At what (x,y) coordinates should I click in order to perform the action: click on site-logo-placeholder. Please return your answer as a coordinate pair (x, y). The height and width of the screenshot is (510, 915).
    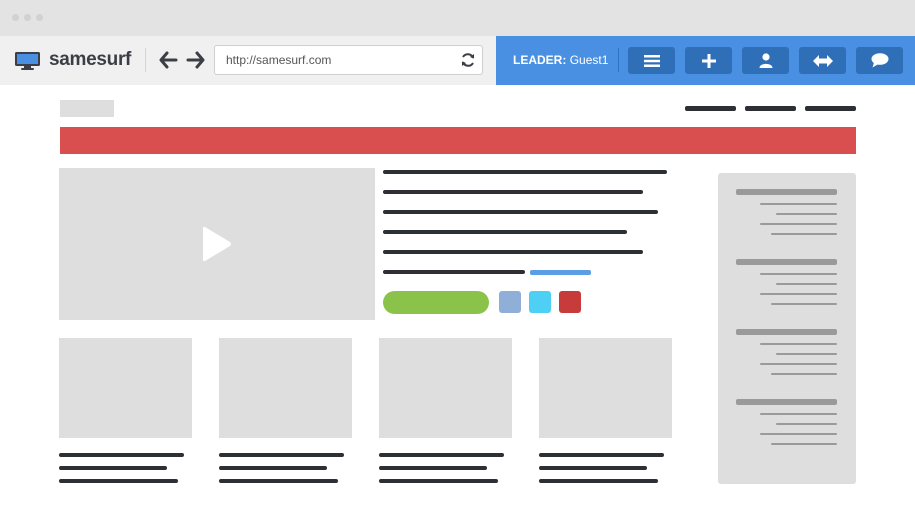
    Looking at the image, I should click on (87, 108).